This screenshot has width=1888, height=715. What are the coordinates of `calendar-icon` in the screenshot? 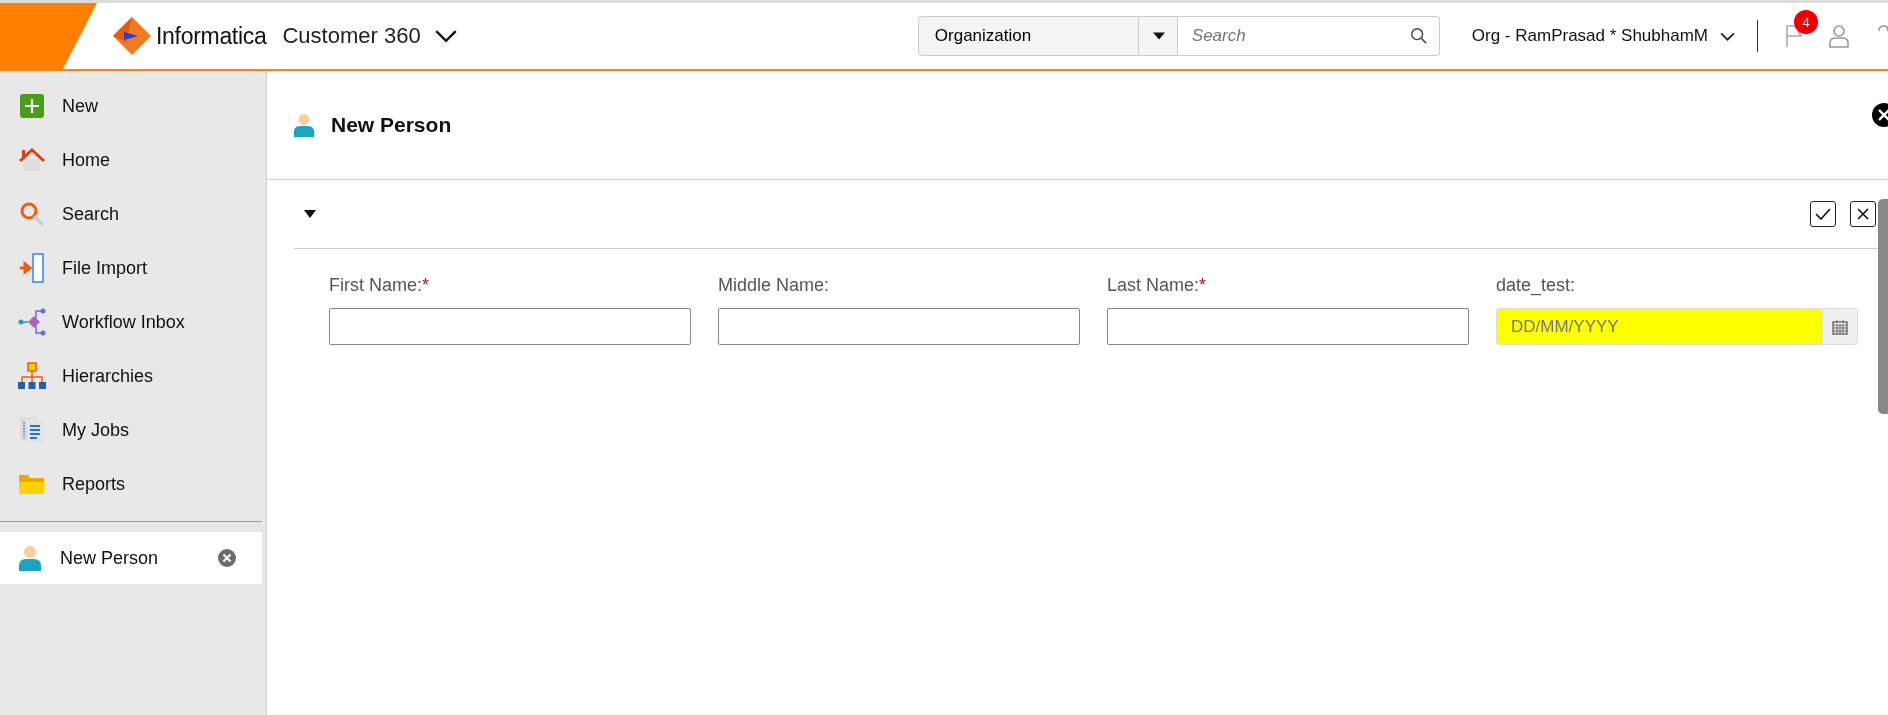 It's located at (1840, 326).